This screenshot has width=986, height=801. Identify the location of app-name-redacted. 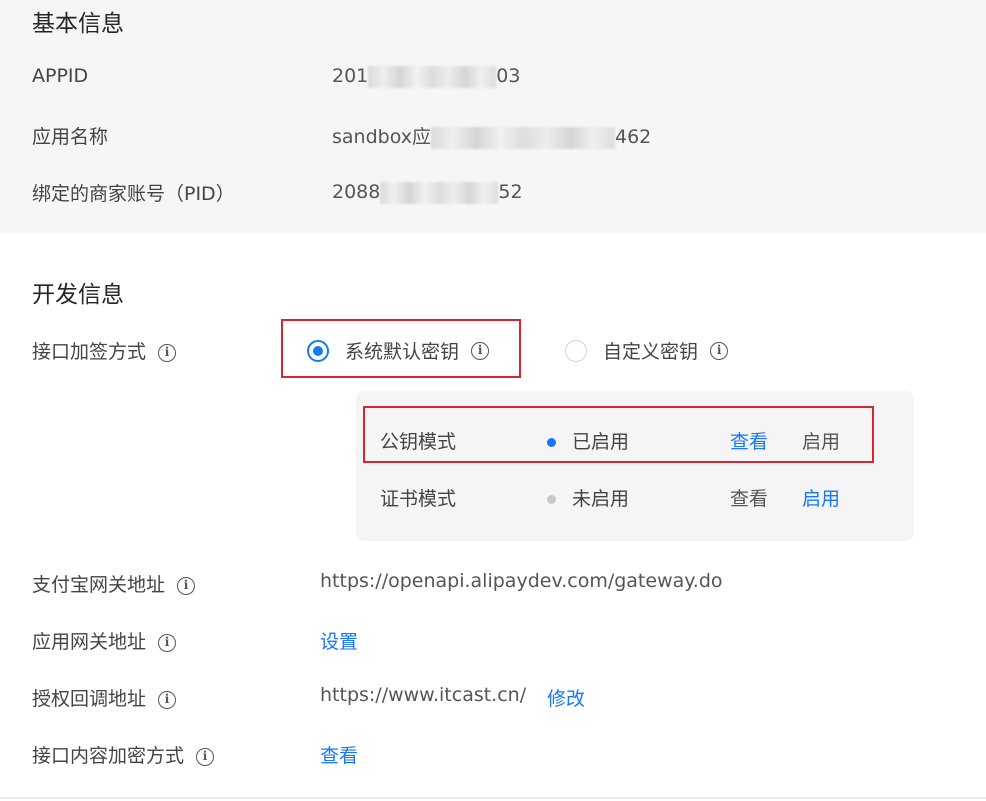
(523, 137).